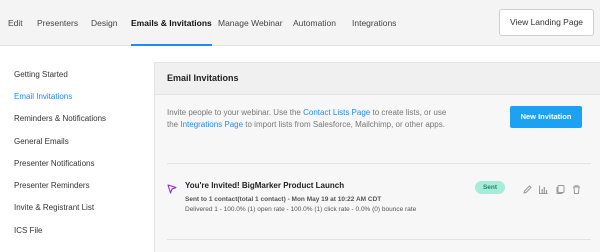 This screenshot has height=252, width=600. Describe the element at coordinates (54, 163) in the screenshot. I see `sidebar-item-presenter-notifications: Presenter Notifications` at that location.